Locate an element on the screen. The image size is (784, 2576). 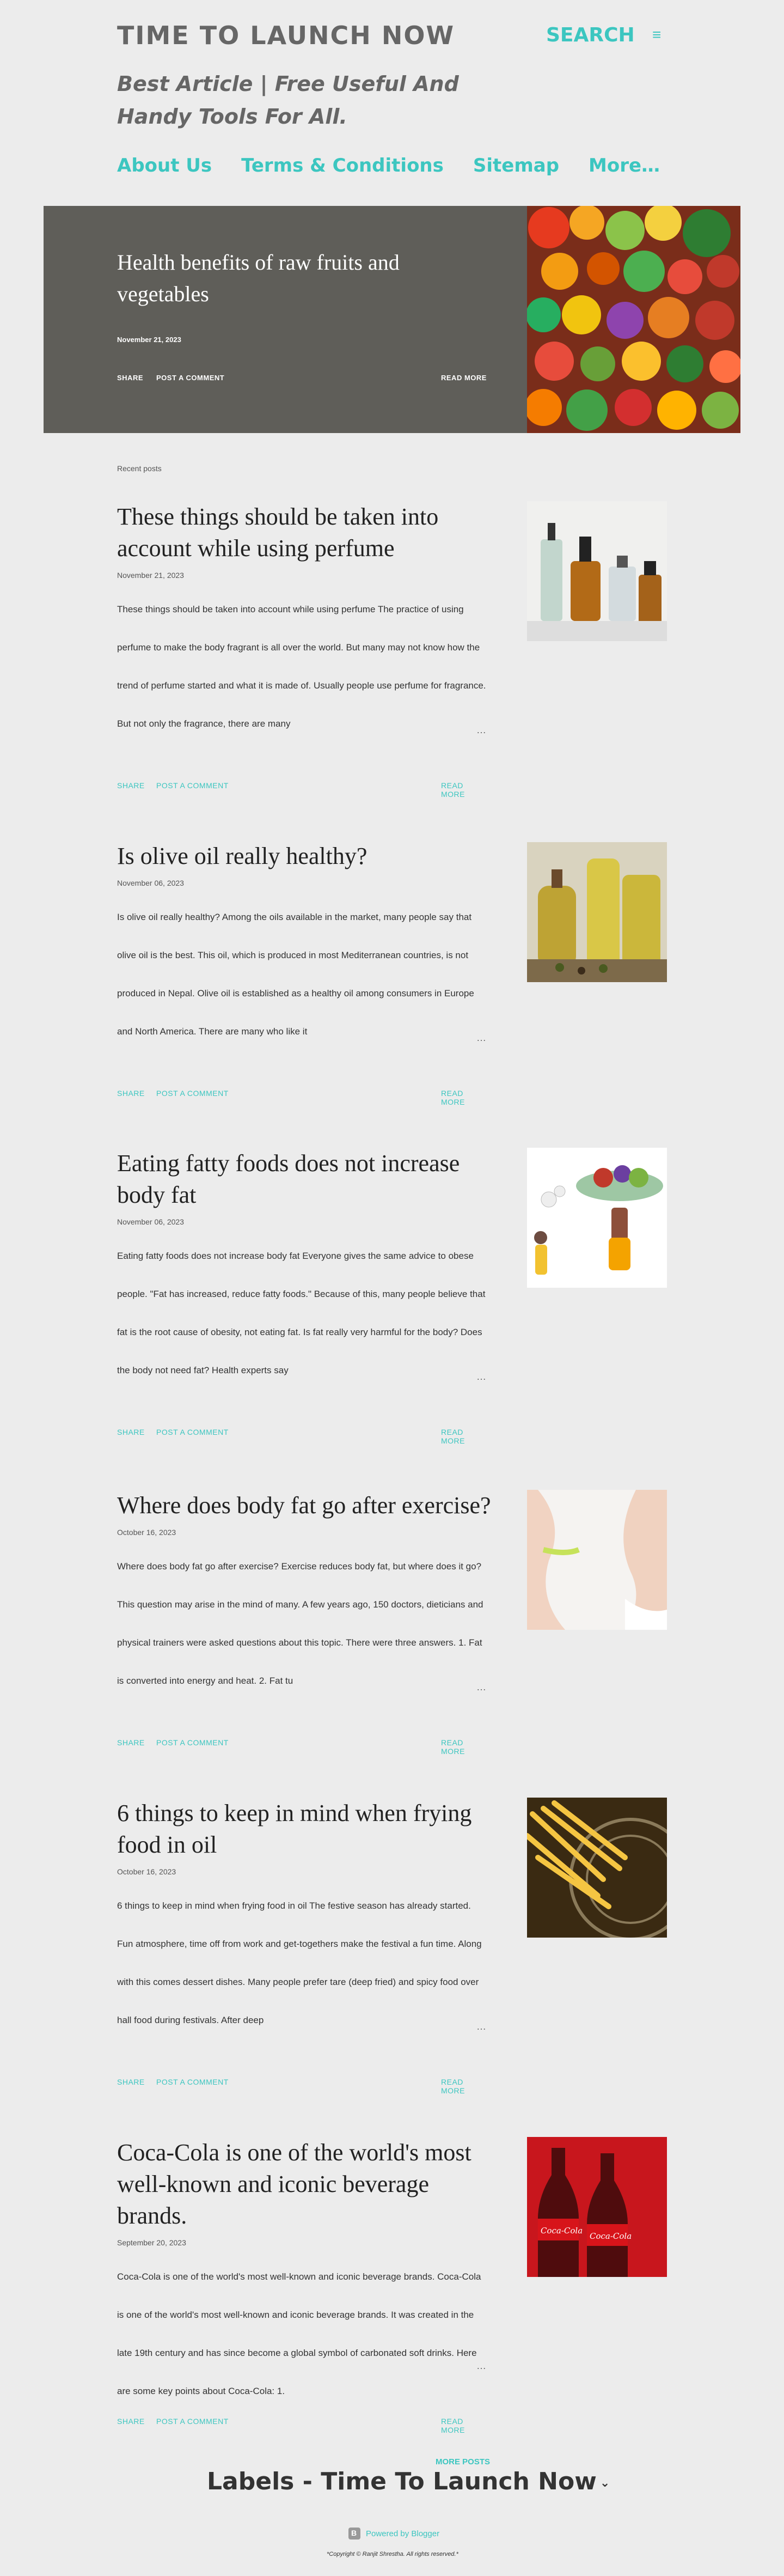
menu-icon: ≡ is located at coordinates (656, 35).